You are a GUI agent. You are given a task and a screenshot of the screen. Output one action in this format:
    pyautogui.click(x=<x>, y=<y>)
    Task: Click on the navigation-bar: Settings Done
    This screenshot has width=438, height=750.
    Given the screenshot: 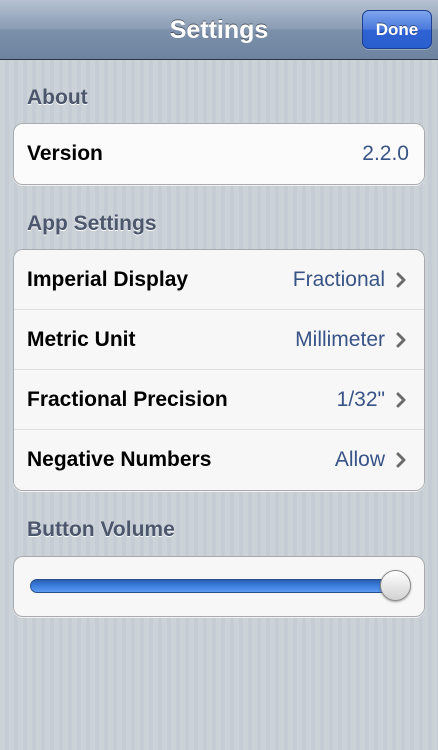 What is the action you would take?
    pyautogui.click(x=219, y=30)
    